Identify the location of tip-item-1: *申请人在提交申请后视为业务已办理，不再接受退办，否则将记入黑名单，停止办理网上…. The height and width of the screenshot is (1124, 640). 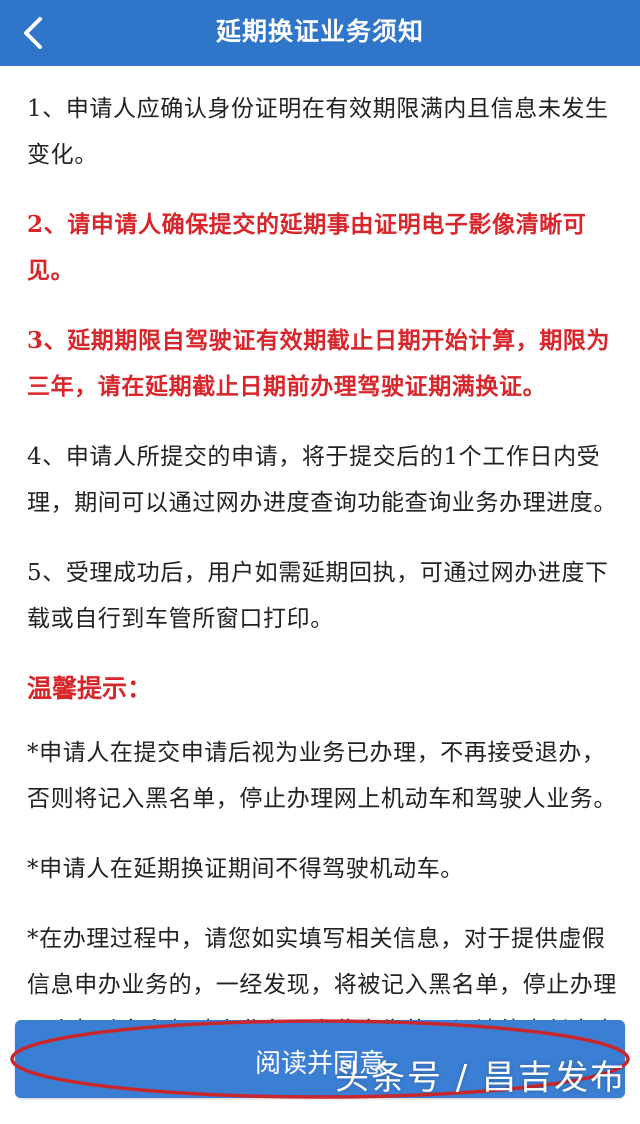
(322, 776).